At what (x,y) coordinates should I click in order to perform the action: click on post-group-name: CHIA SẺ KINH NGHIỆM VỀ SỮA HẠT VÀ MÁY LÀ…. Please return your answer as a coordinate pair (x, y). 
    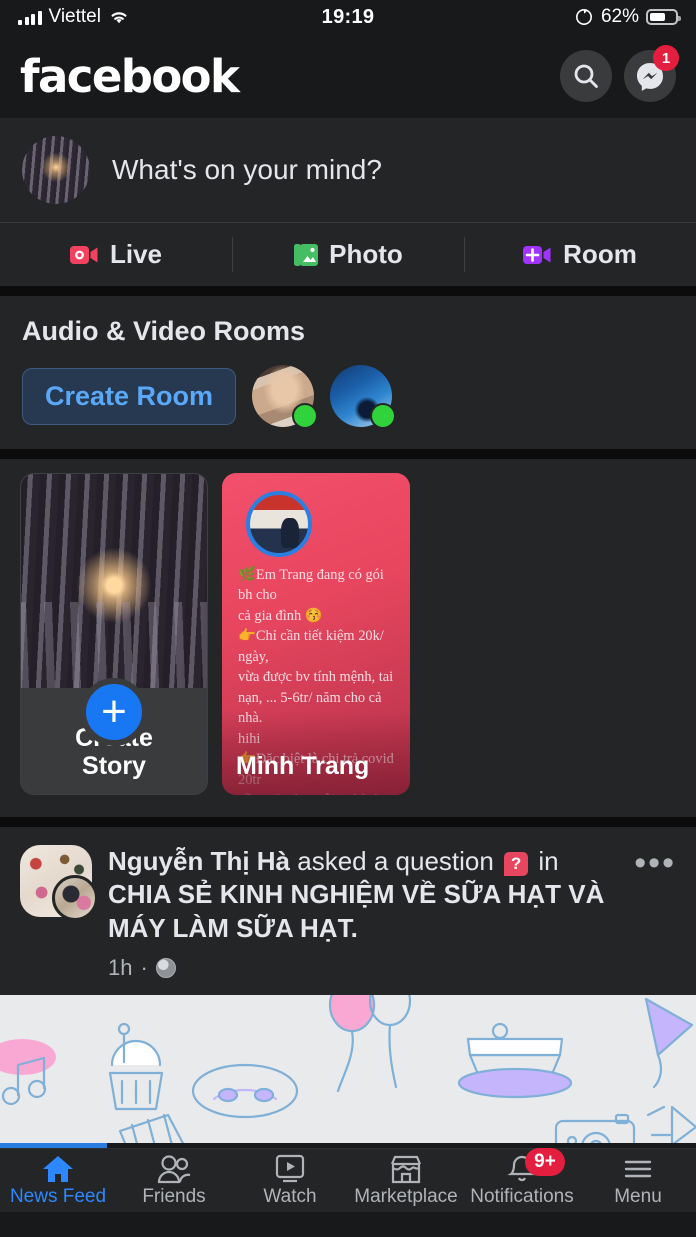
    Looking at the image, I should click on (356, 910).